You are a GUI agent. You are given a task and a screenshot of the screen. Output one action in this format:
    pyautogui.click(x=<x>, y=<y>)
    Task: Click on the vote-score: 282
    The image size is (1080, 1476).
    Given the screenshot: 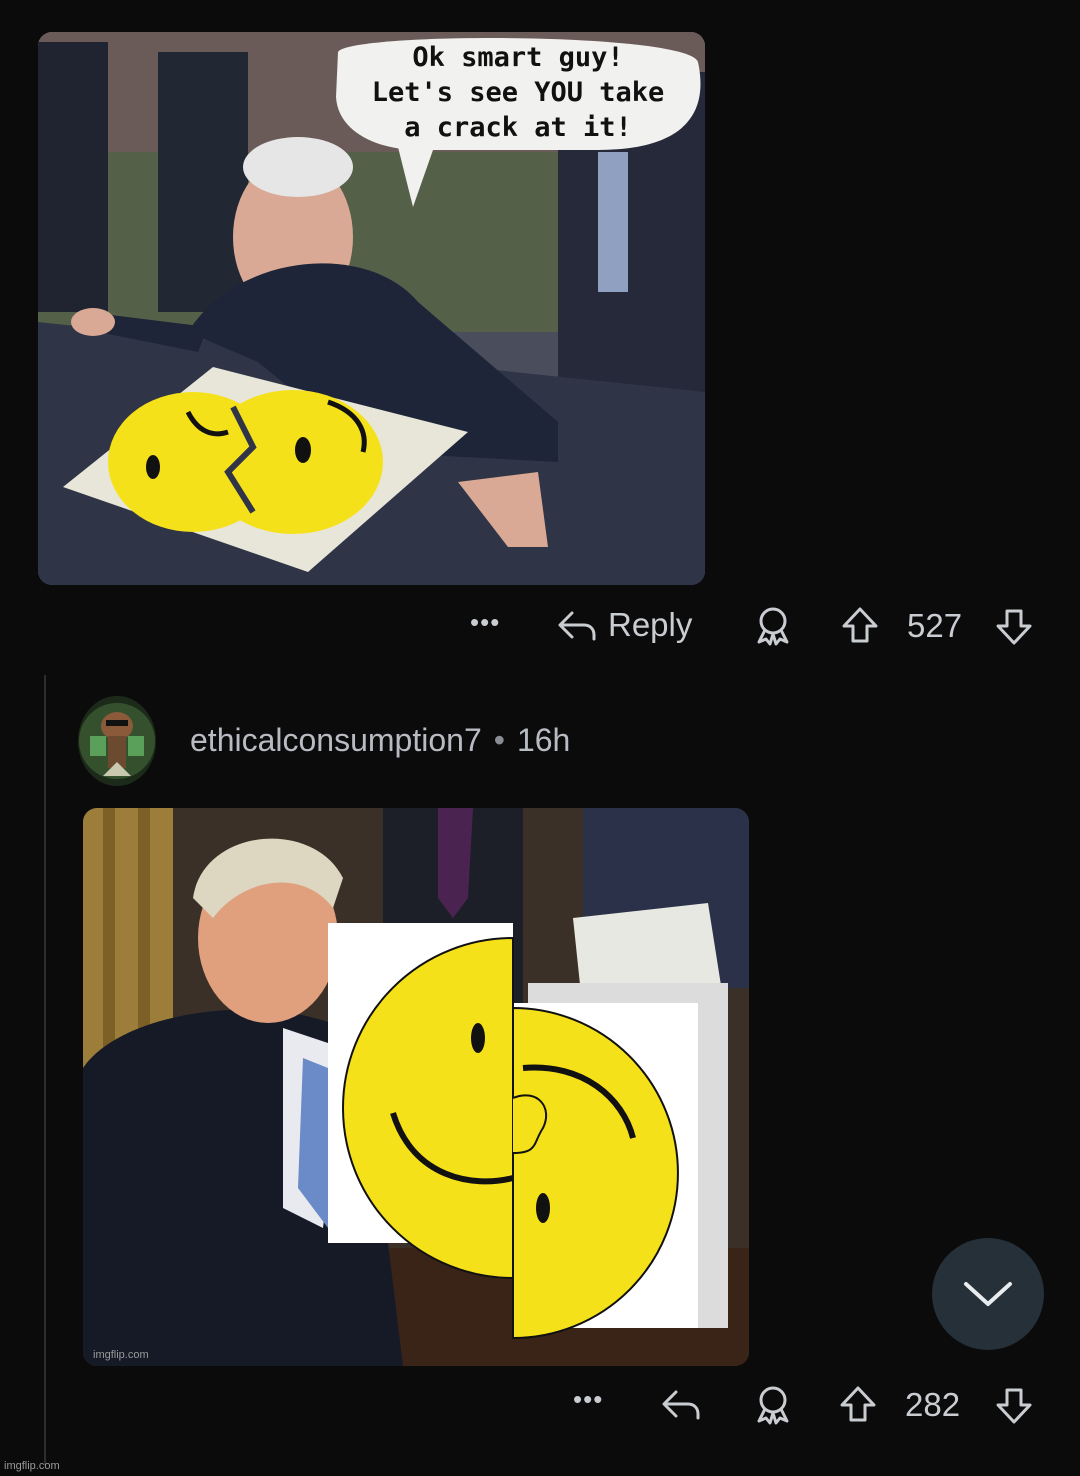 What is the action you would take?
    pyautogui.click(x=932, y=1405)
    